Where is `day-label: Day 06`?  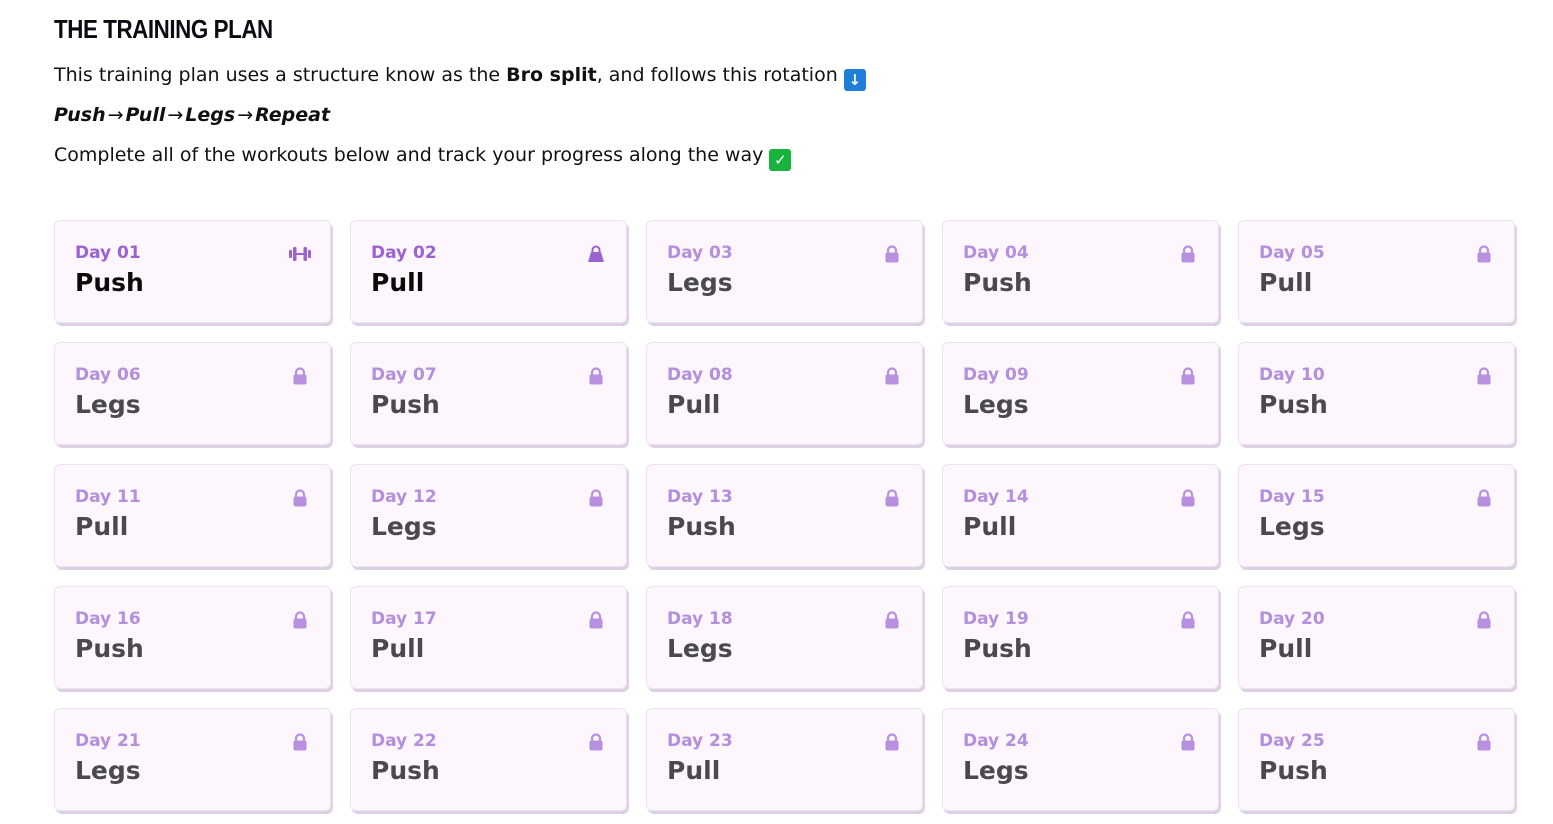 day-label: Day 06 is located at coordinates (108, 375).